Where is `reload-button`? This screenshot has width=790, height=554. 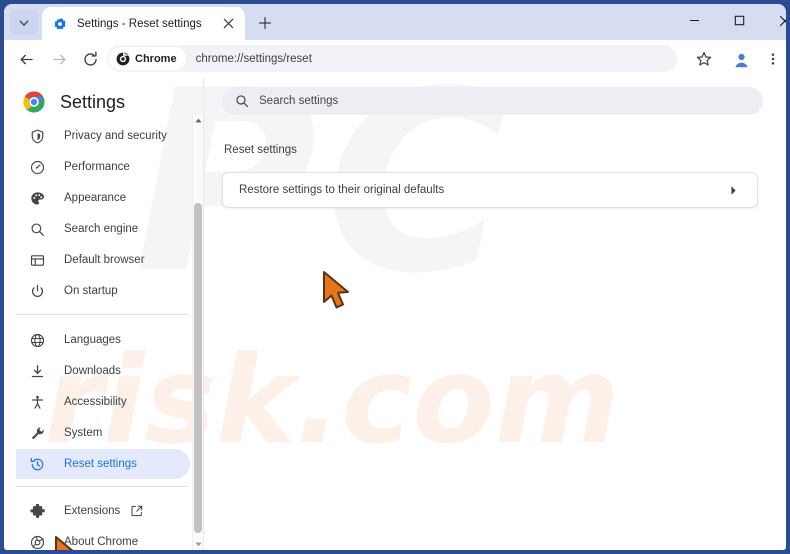 reload-button is located at coordinates (90, 59).